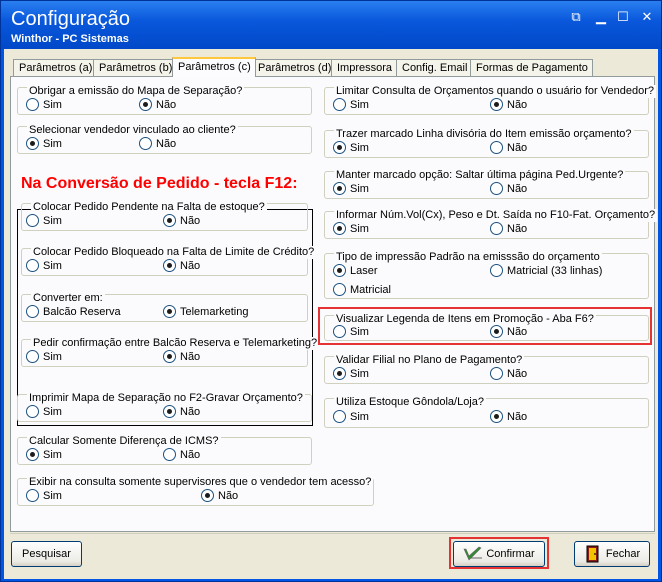 The width and height of the screenshot is (662, 582). Describe the element at coordinates (55, 67) in the screenshot. I see `tab-parametros-a: Parâmetros (a)` at that location.